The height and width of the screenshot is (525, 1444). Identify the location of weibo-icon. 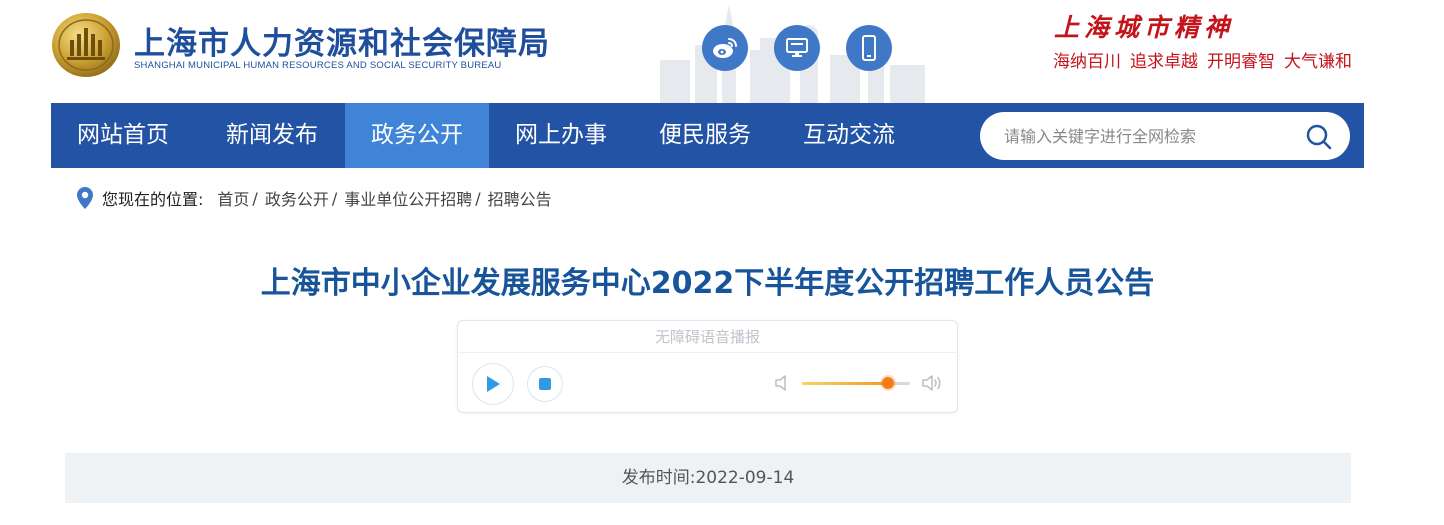
(725, 48).